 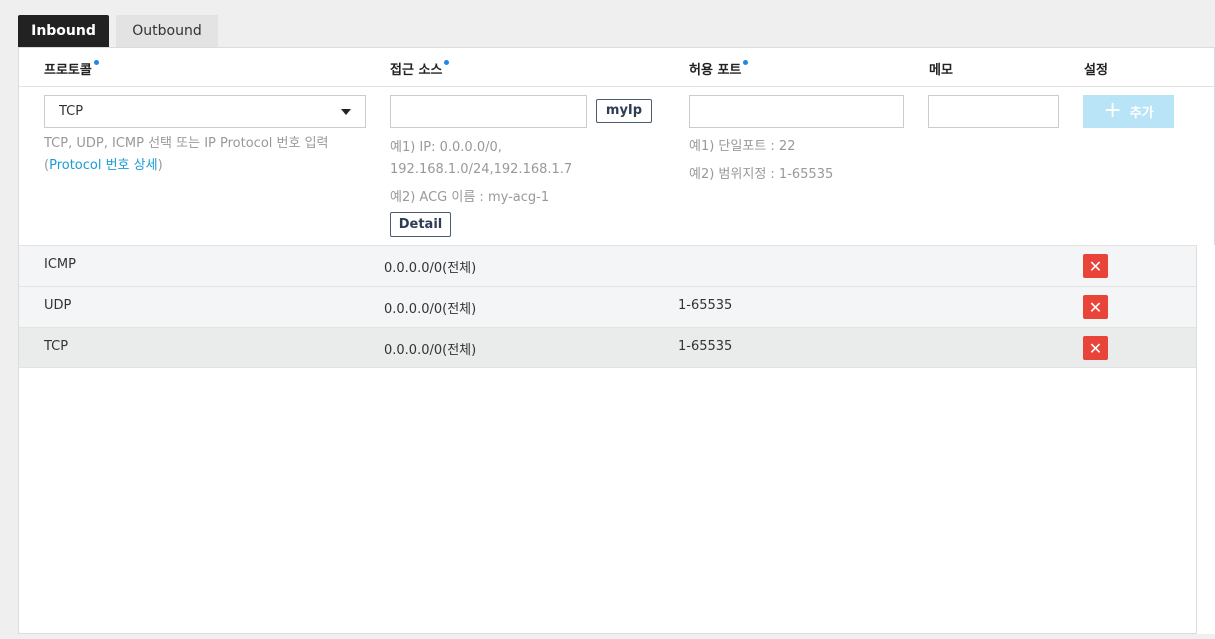 What do you see at coordinates (346, 112) in the screenshot?
I see `caret-down-icon` at bounding box center [346, 112].